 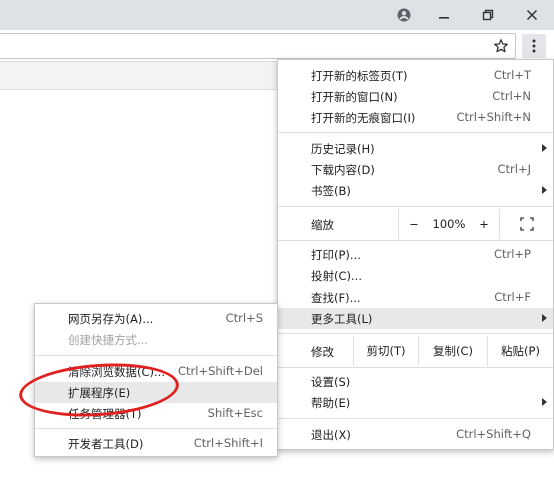 I want to click on zoom-in-button: +, so click(x=484, y=224).